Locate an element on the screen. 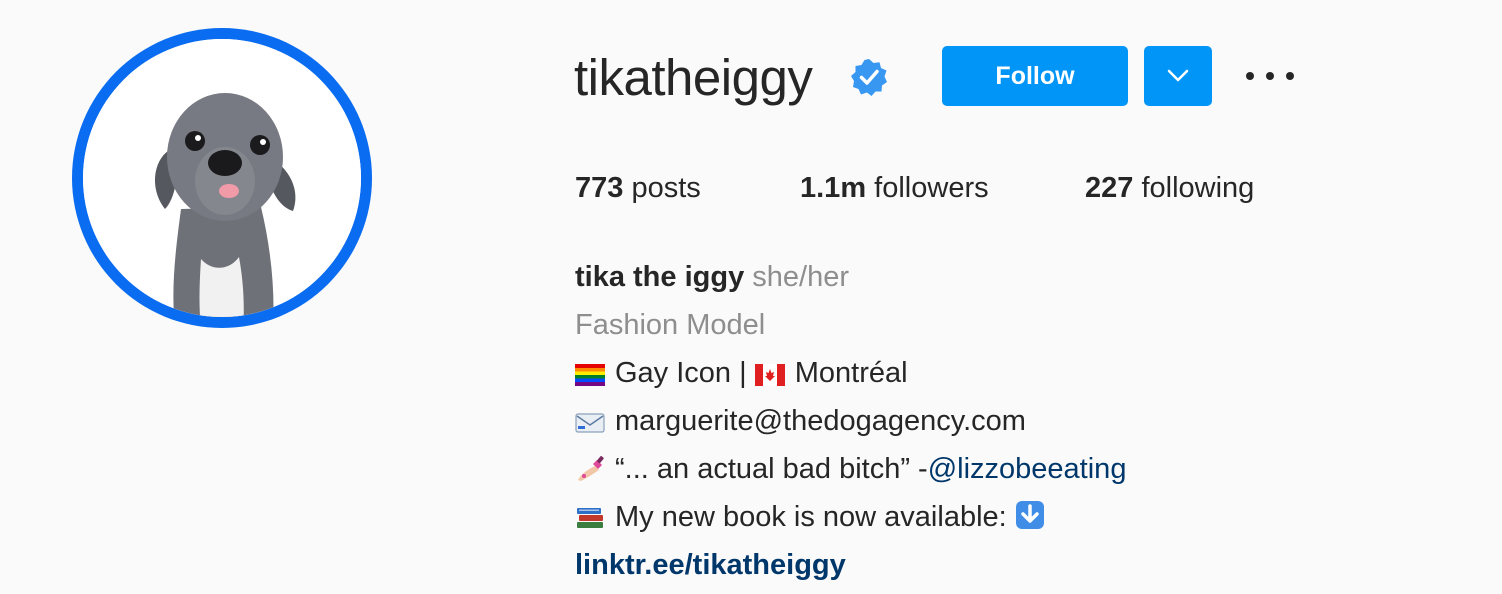 The image size is (1502, 594). canada-flag-icon is located at coordinates (769, 375).